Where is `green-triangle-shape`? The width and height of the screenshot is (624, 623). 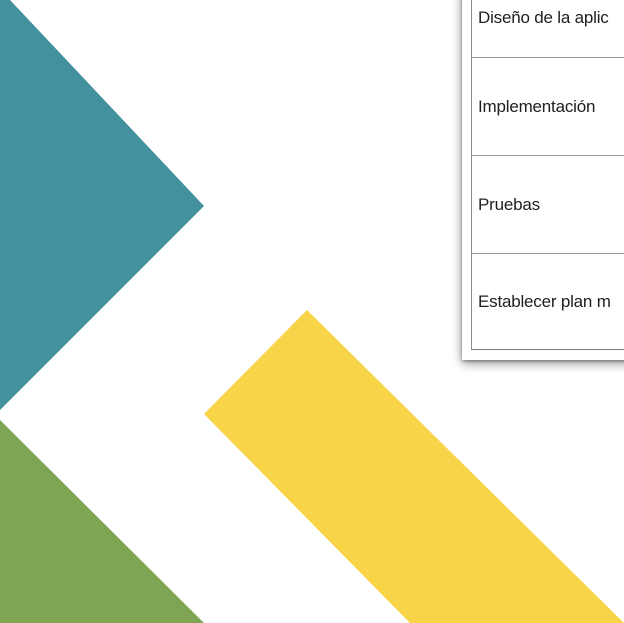 green-triangle-shape is located at coordinates (102, 521).